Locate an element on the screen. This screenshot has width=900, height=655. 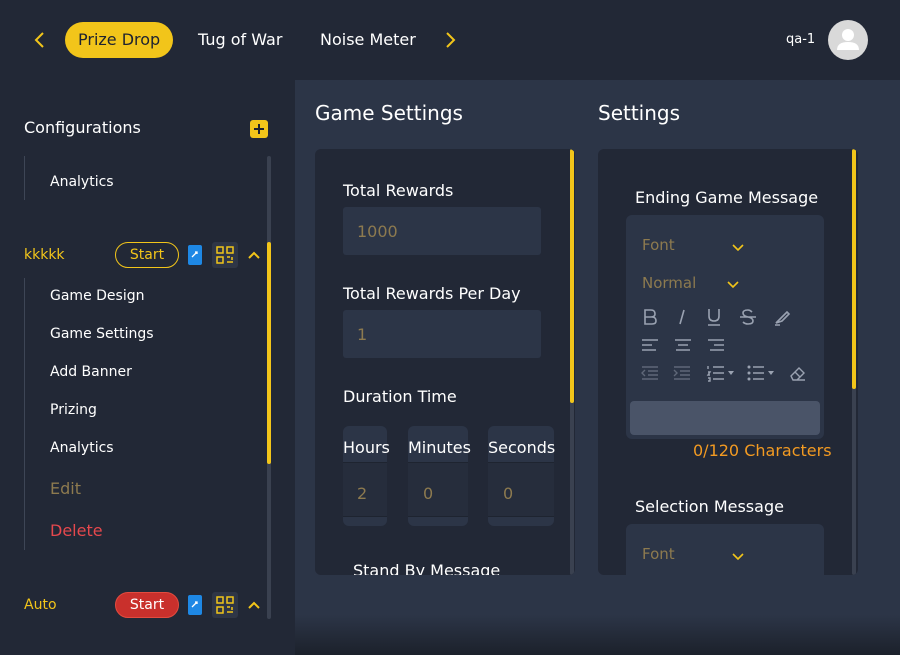
game-name: kkkkk is located at coordinates (44, 255).